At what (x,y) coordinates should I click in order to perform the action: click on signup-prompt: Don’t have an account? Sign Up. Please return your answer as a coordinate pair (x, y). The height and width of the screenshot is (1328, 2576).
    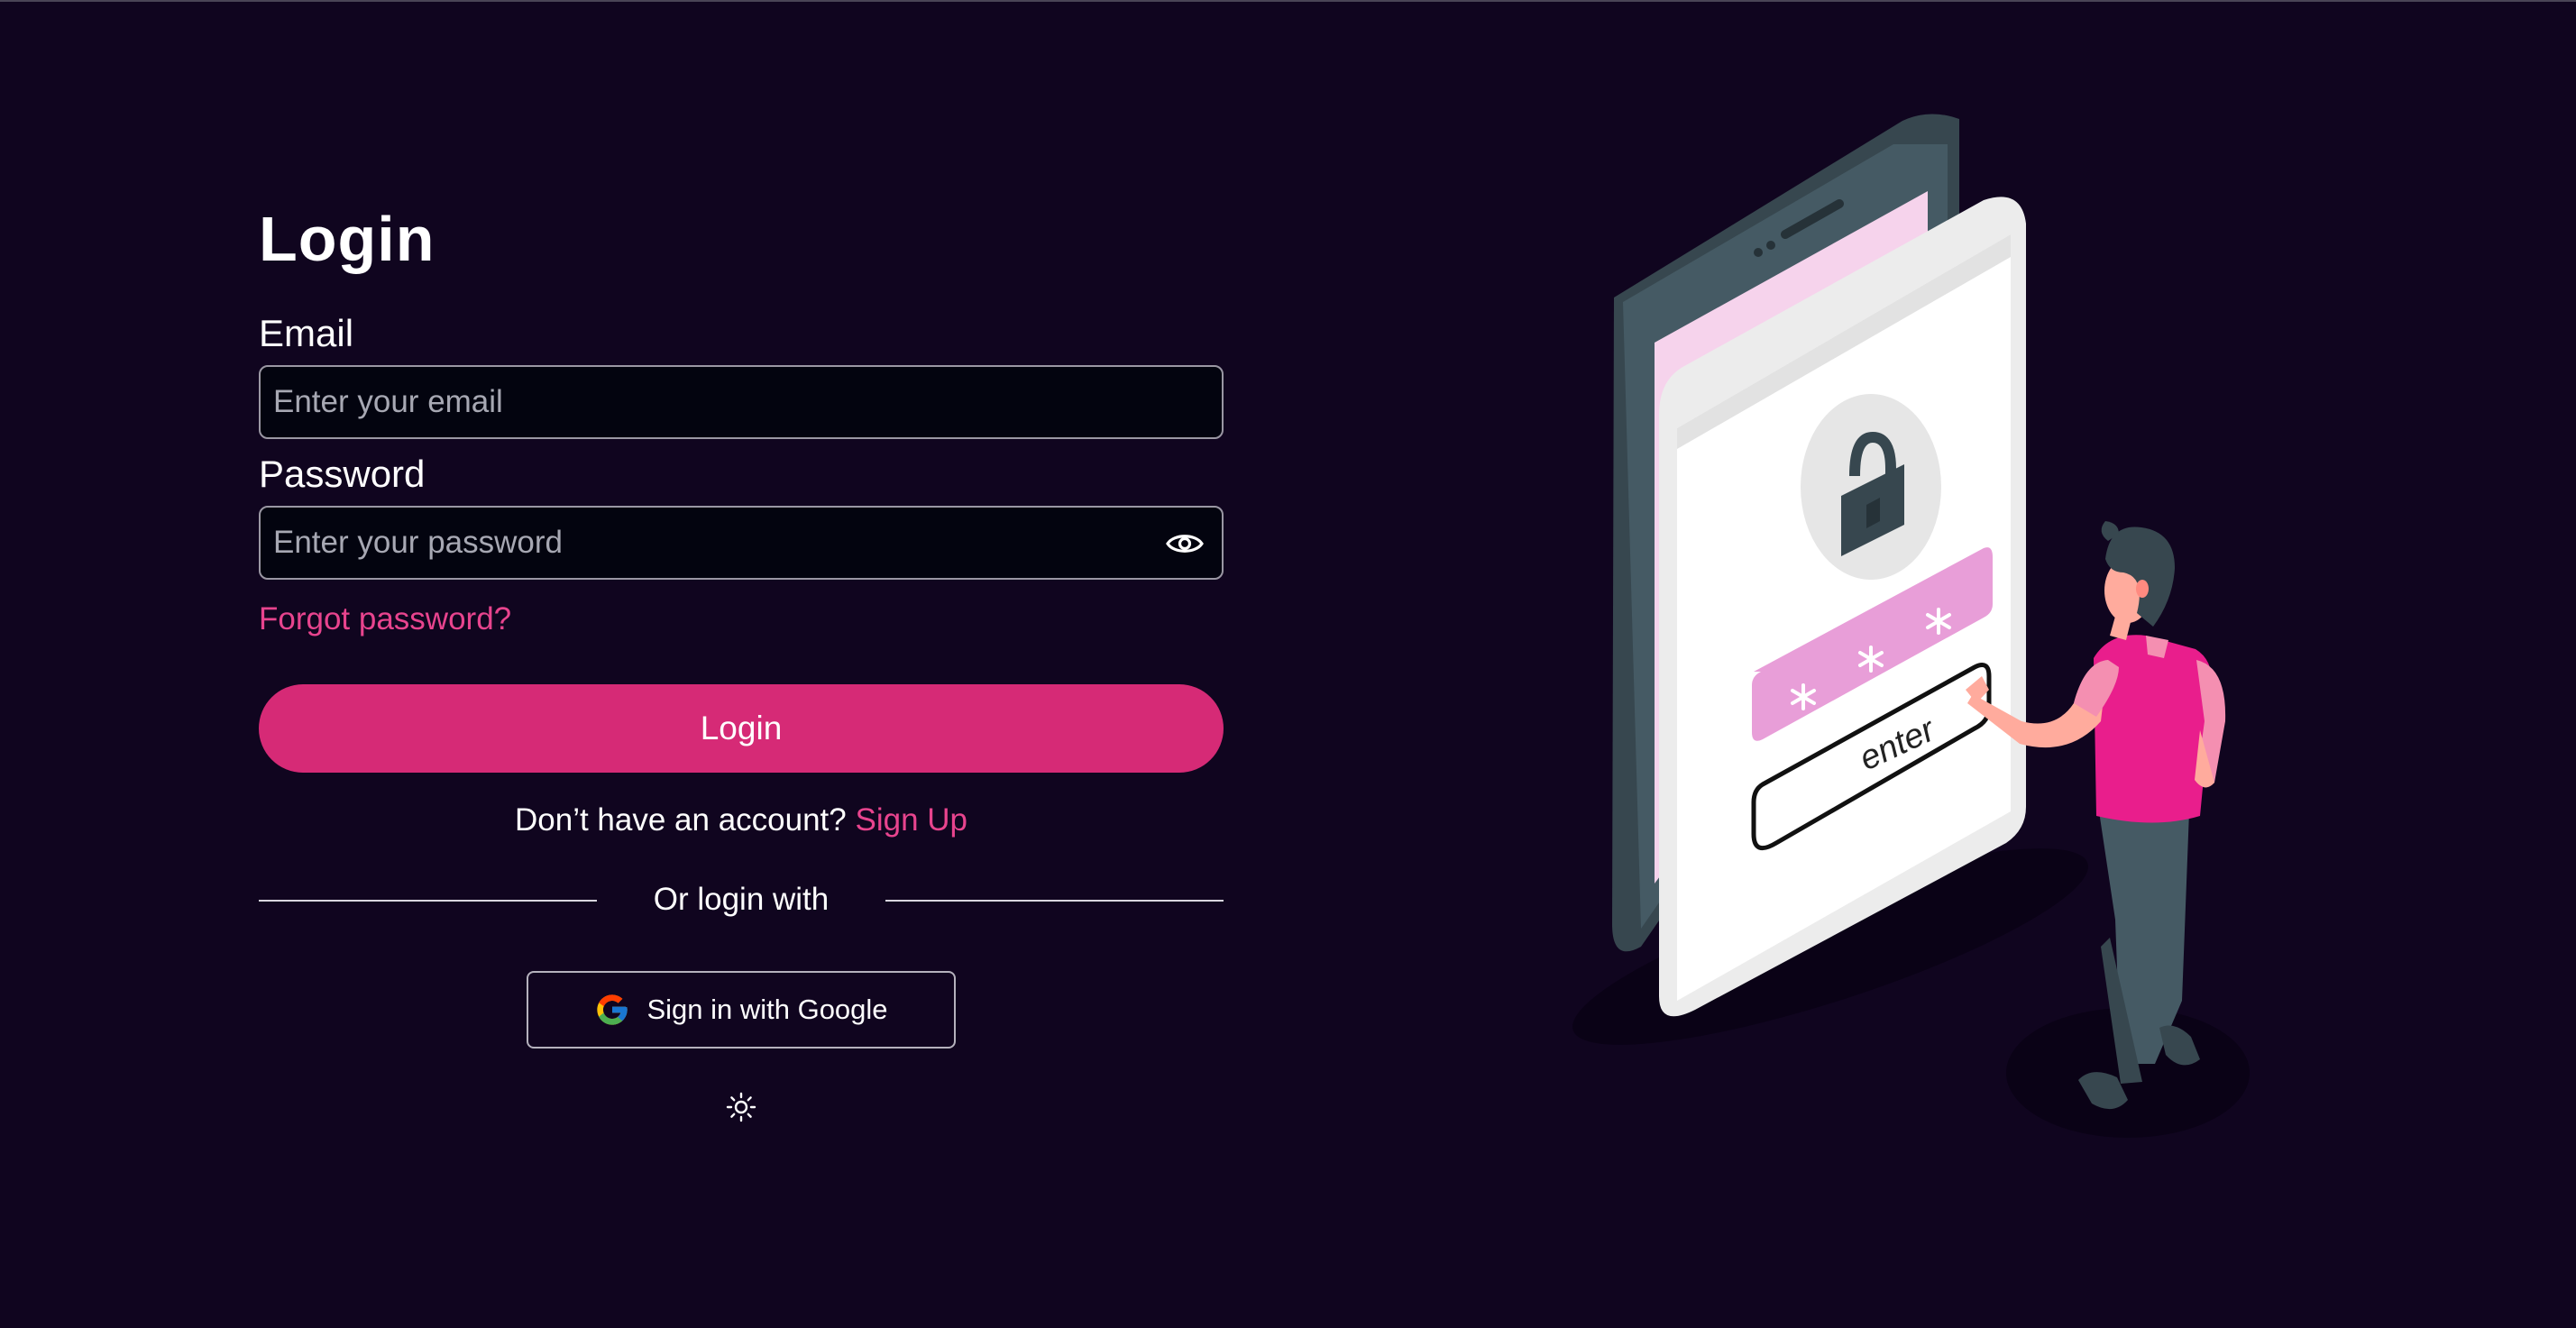
    Looking at the image, I should click on (741, 820).